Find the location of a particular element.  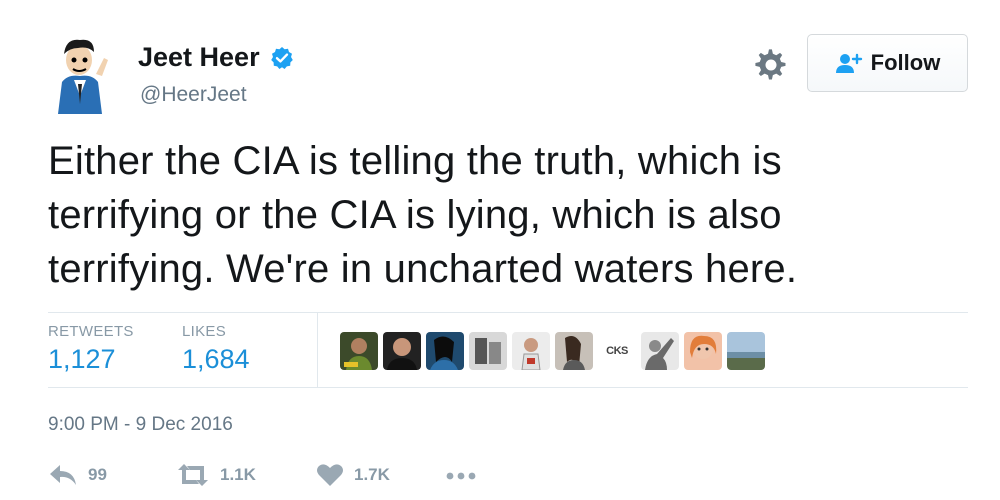

likes-stat: LIKES 1,684 is located at coordinates (216, 349).